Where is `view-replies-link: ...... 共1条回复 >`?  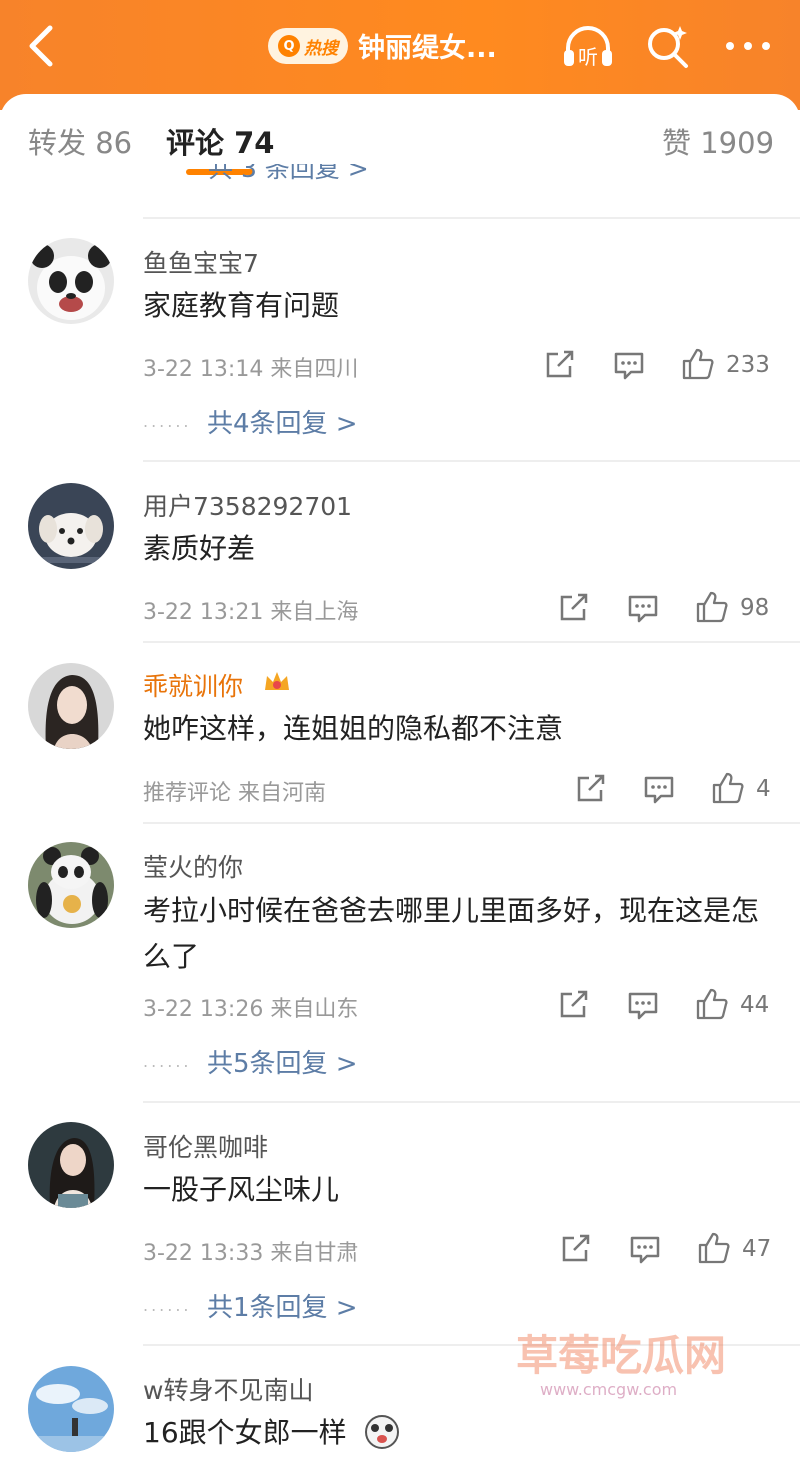 view-replies-link: ...... 共1条回复 > is located at coordinates (250, 1305).